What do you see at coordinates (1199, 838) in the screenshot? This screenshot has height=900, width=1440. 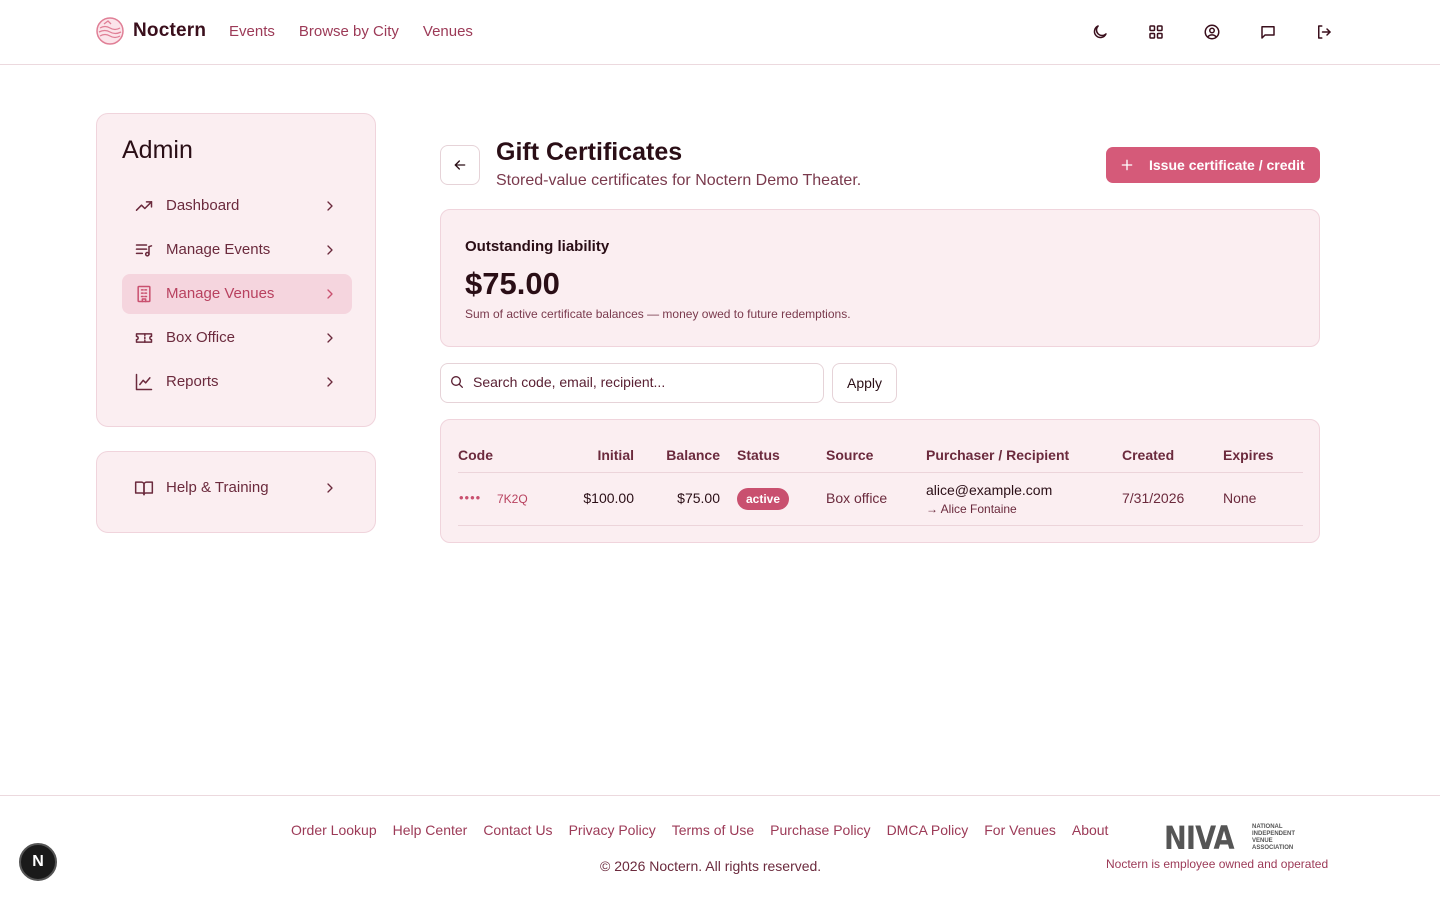 I see `niva-wordmark: NIVA` at bounding box center [1199, 838].